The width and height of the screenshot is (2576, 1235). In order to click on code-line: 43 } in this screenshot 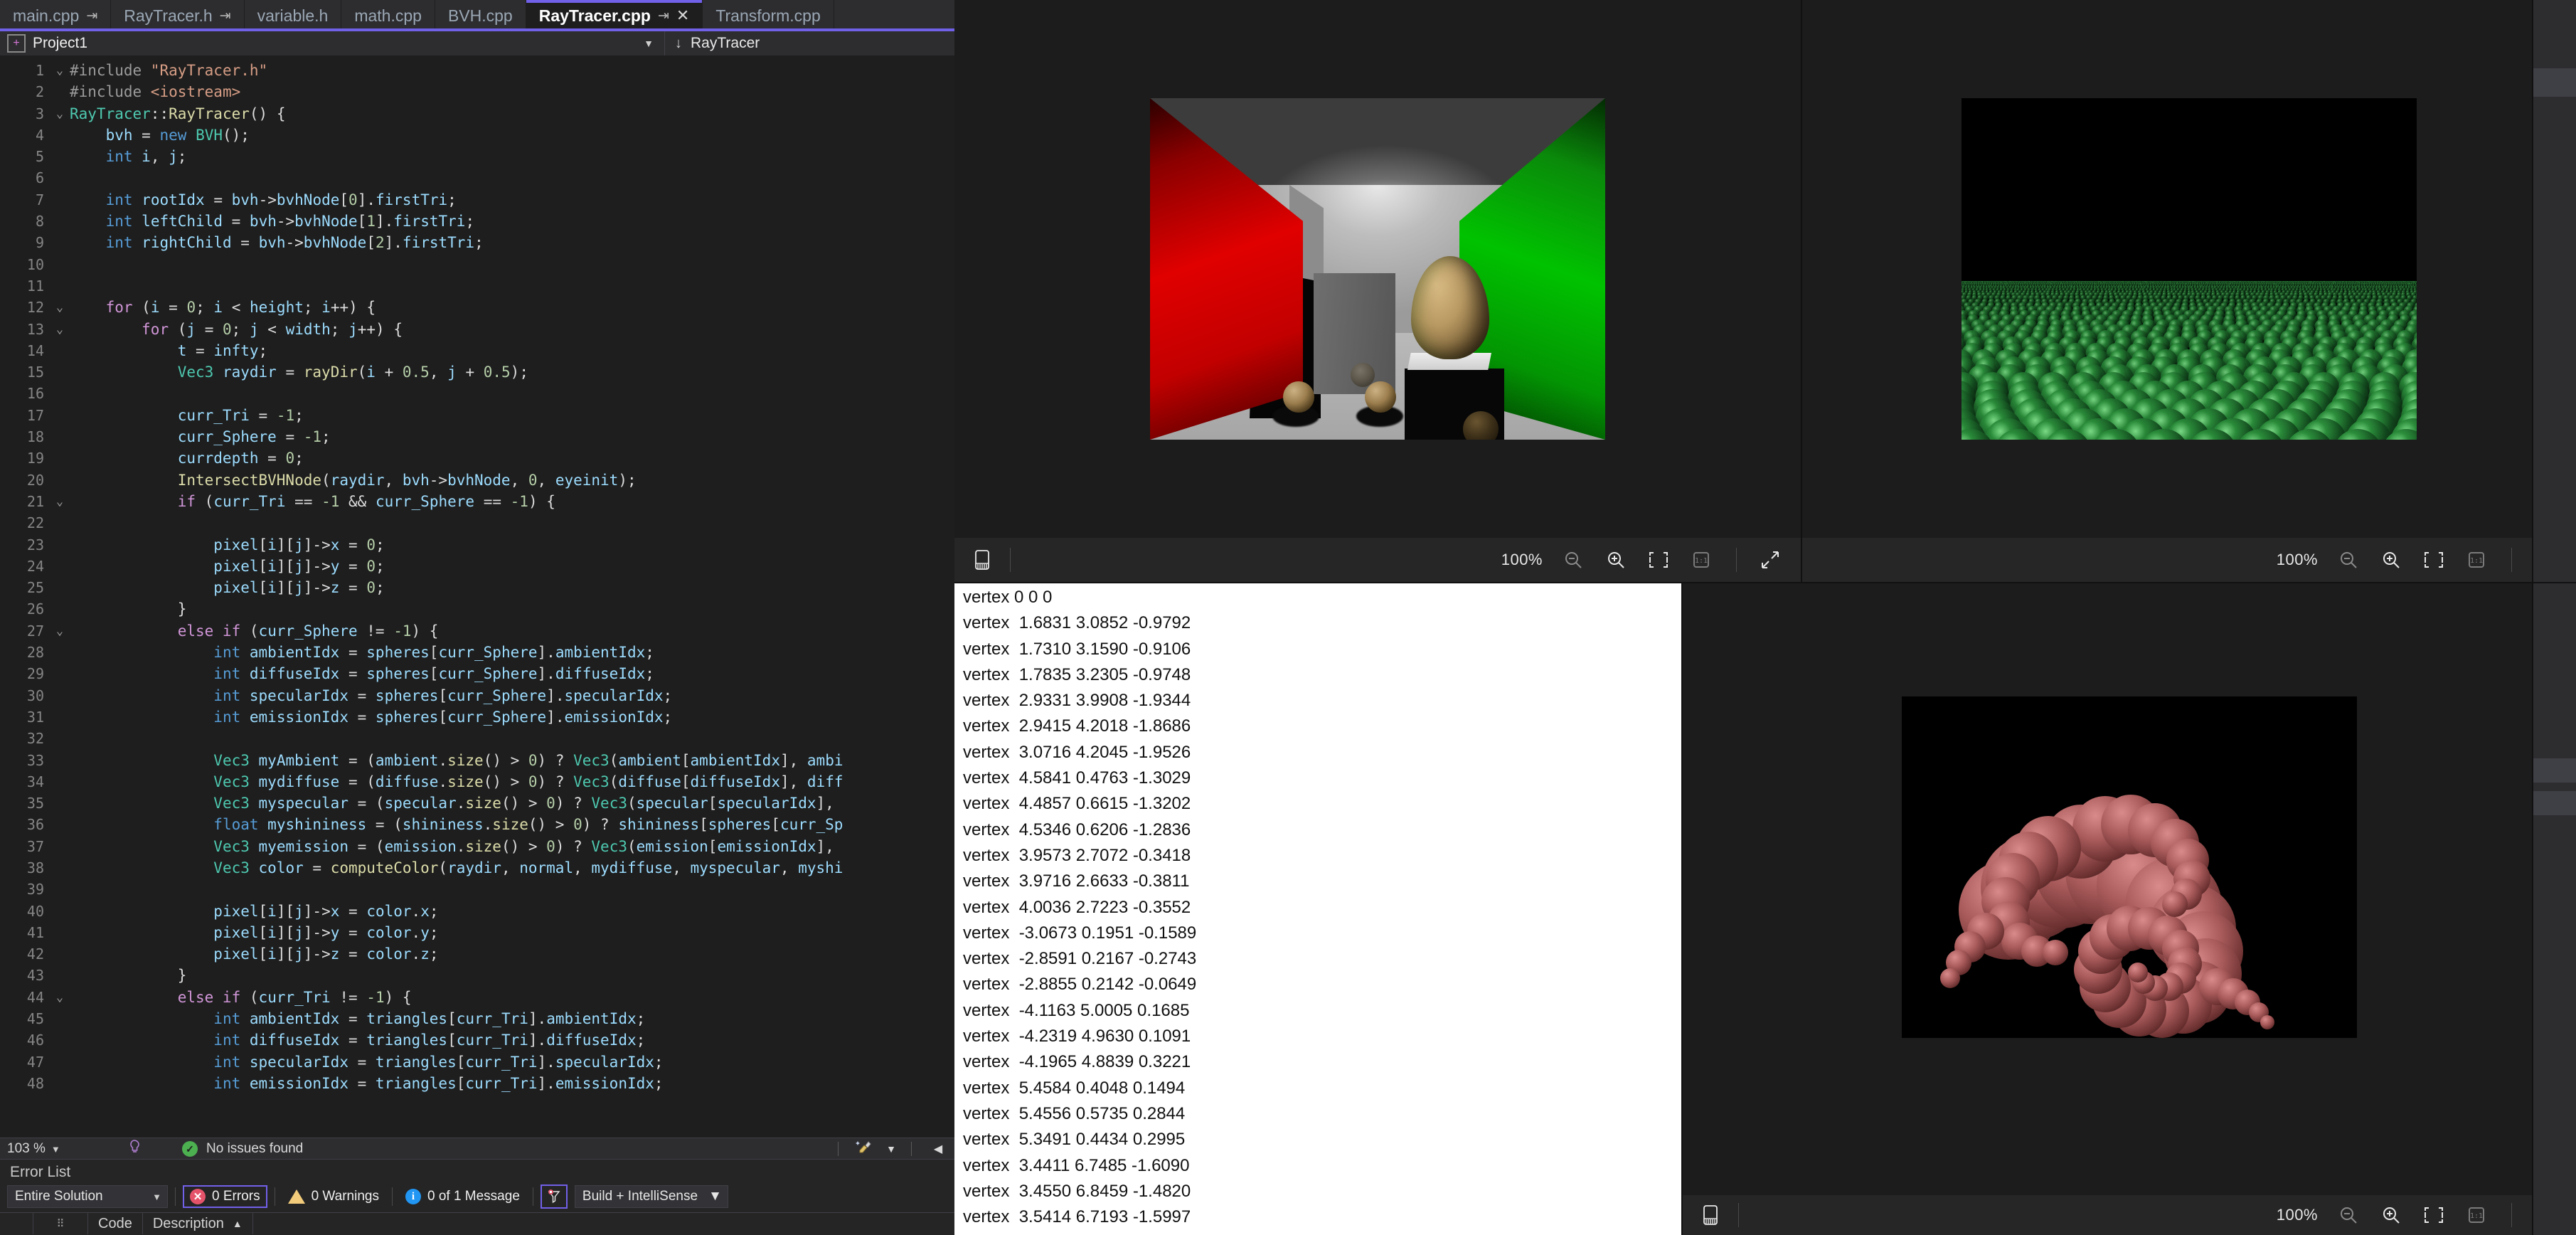, I will do `click(477, 975)`.